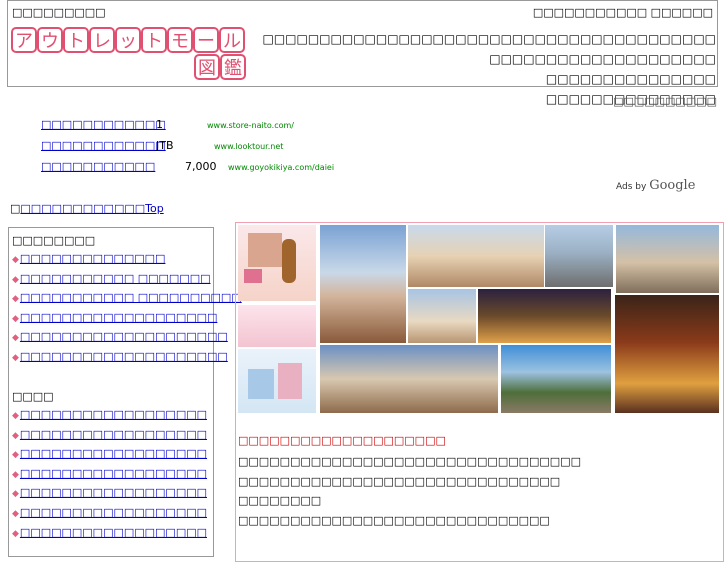 Image resolution: width=727 pixels, height=562 pixels. I want to click on ad-url: www.goyokikiya.com/daiei, so click(281, 167).